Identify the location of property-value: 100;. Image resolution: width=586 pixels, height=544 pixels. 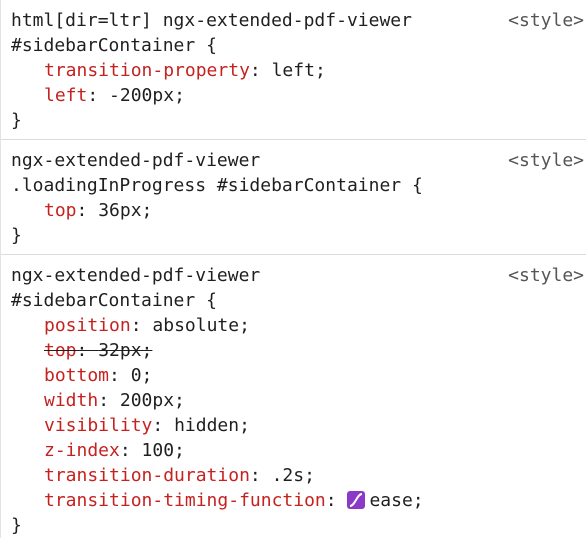
(163, 450).